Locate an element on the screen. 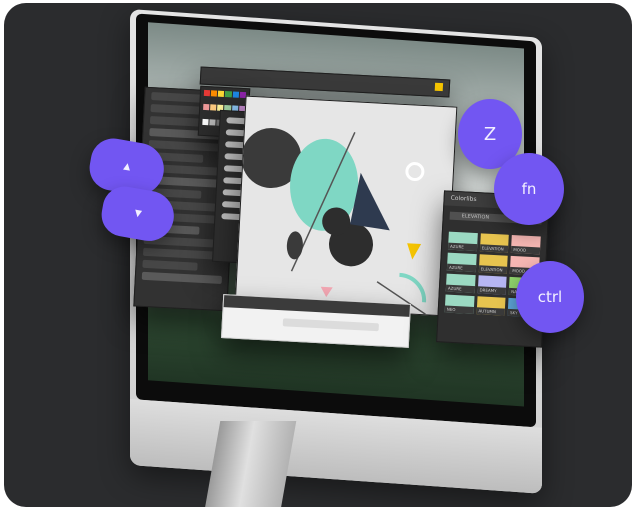  color-swatch-label: NEO is located at coordinates (459, 310).